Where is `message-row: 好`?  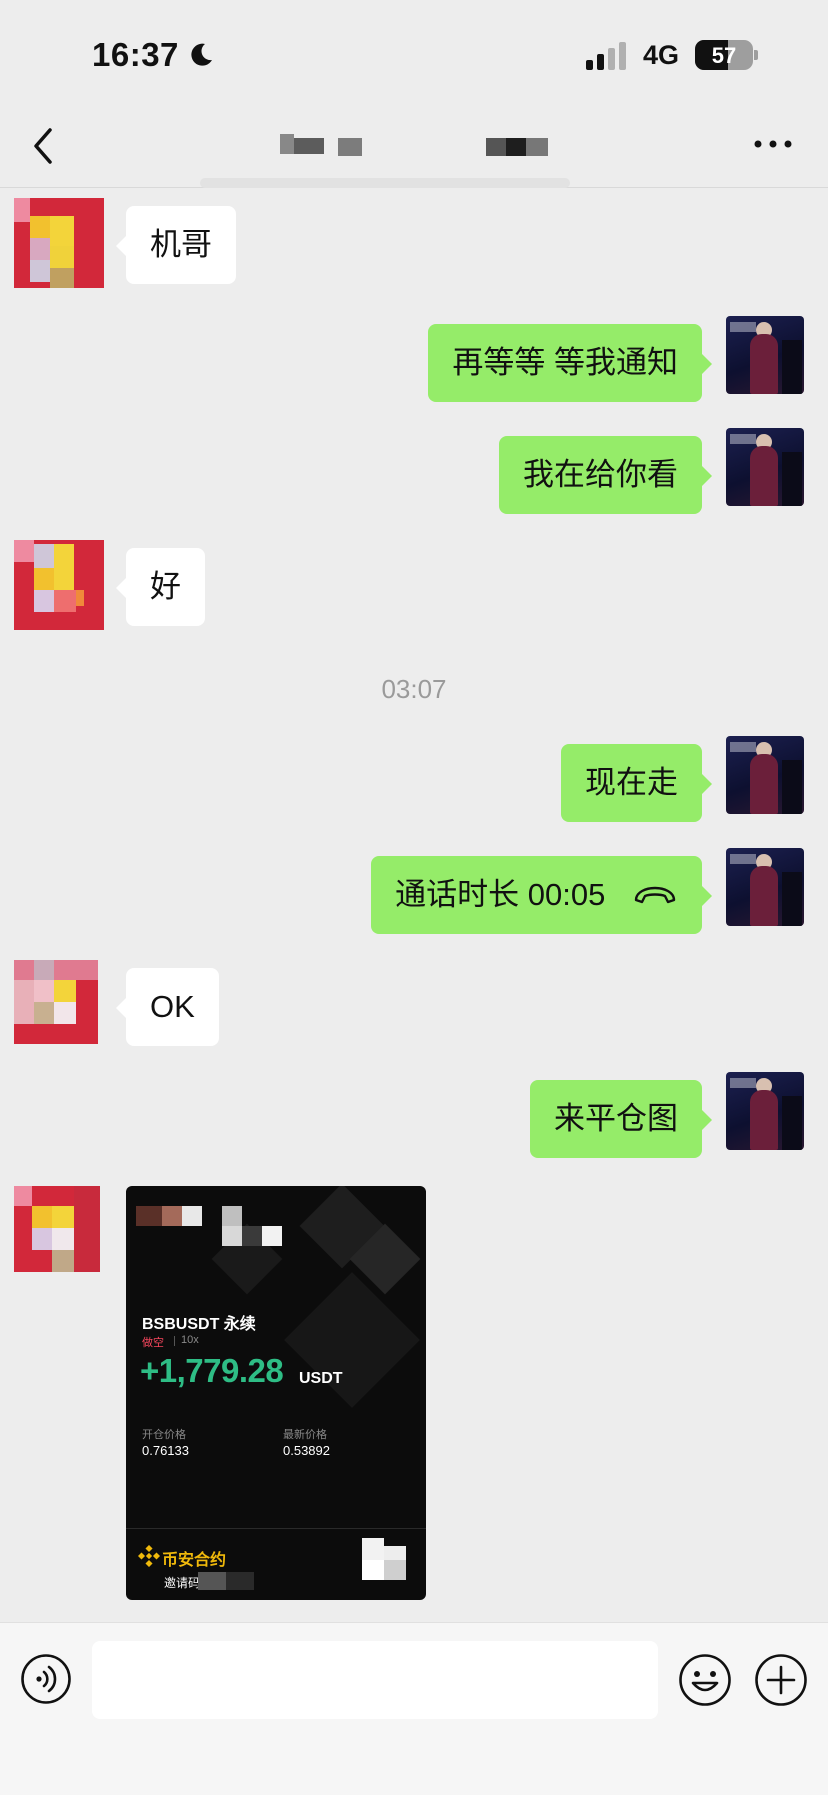 message-row: 好 is located at coordinates (414, 586).